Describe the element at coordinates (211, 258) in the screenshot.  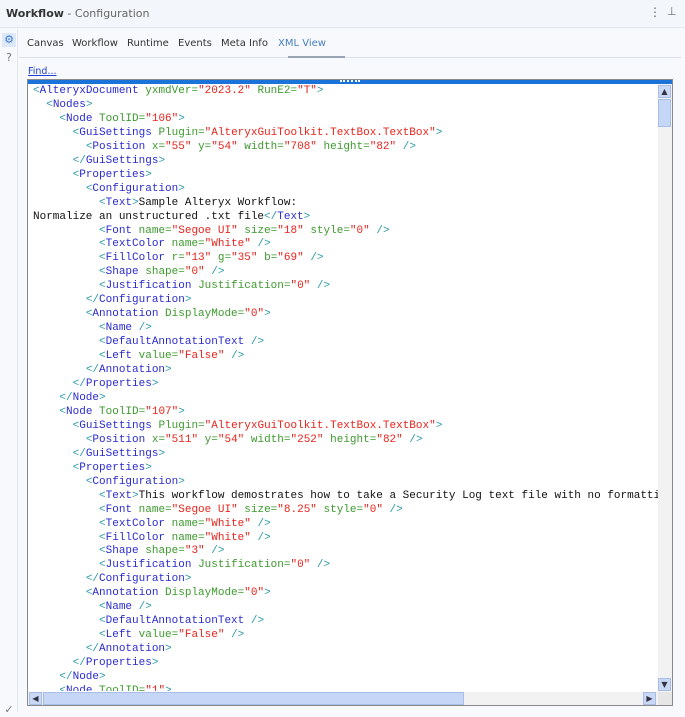
I see `xml-line: <FillColor r="13" g="35" b="69" />` at that location.